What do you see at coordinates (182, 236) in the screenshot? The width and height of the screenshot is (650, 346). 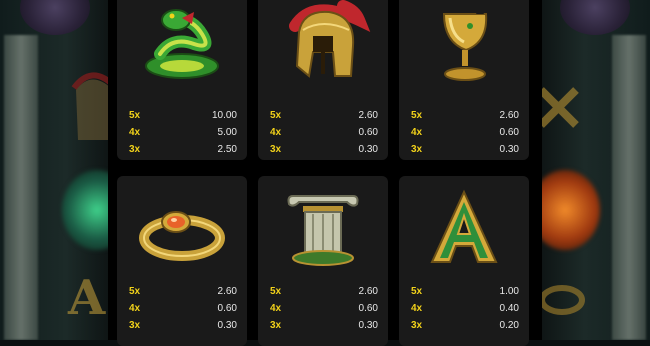 I see `ruby-ring-icon` at bounding box center [182, 236].